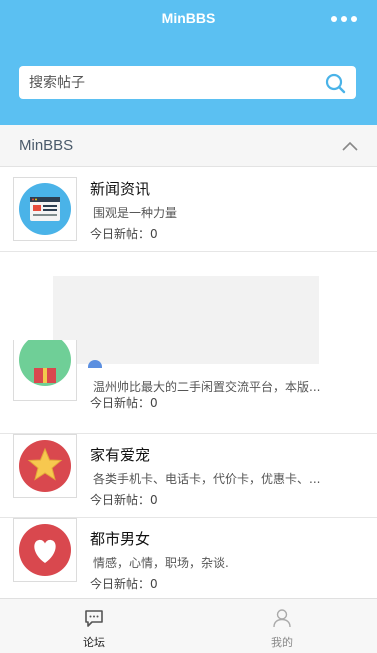  Describe the element at coordinates (135, 213) in the screenshot. I see `forum-description: 围观是一种力量` at that location.